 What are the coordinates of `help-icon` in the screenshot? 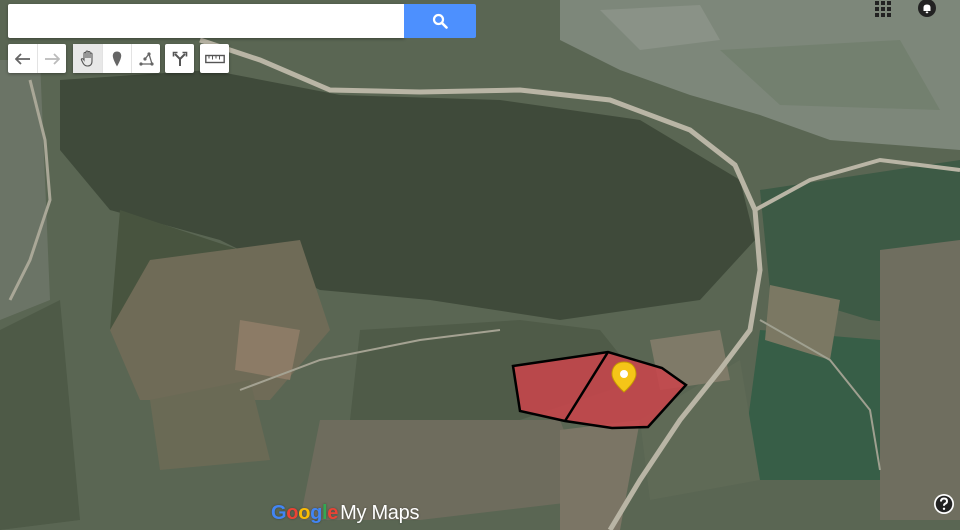 It's located at (944, 504).